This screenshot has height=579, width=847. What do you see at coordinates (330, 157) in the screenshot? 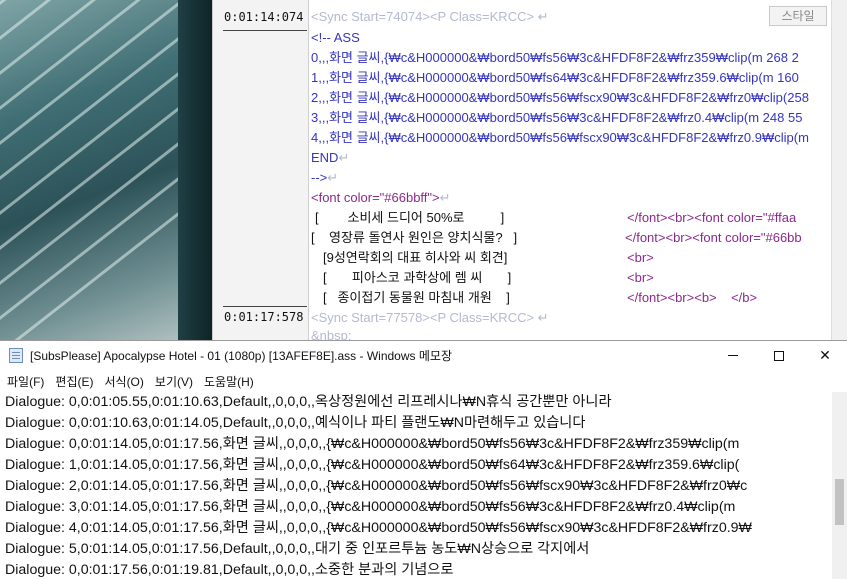
I see `editor-line: END↵` at bounding box center [330, 157].